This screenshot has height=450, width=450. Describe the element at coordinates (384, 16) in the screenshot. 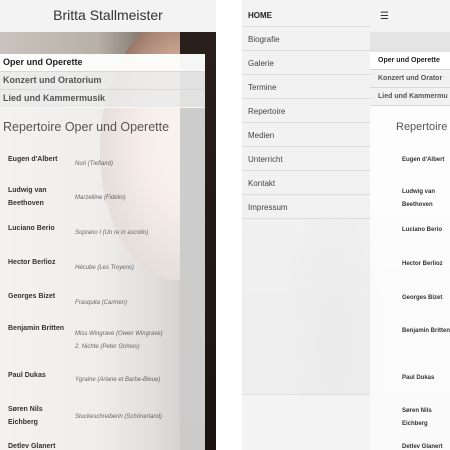

I see `hamburger-menu-icon: ☰` at that location.